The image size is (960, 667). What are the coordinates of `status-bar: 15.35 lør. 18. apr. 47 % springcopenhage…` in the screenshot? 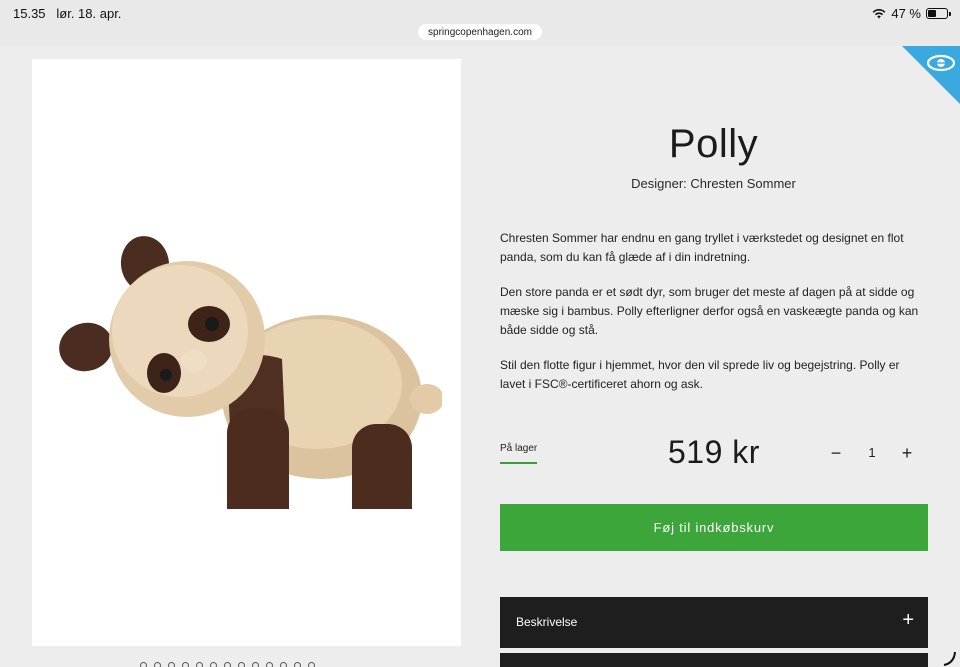 It's located at (480, 23).